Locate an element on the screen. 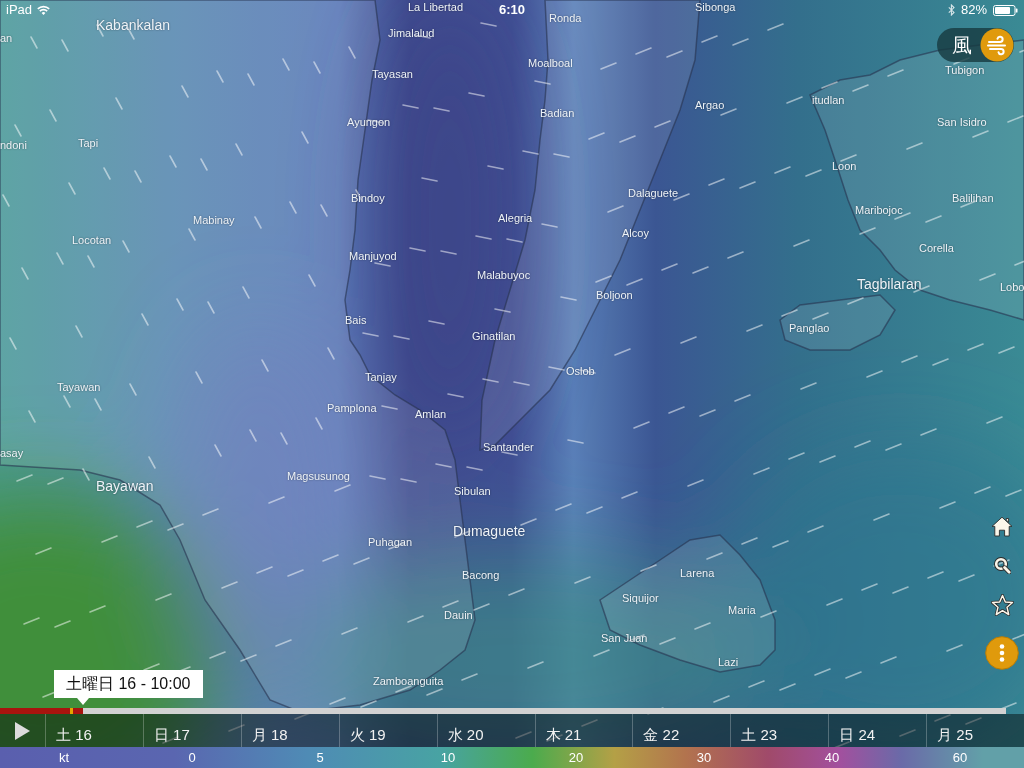 The image size is (1024, 768). layer-switch: 風 is located at coordinates (975, 45).